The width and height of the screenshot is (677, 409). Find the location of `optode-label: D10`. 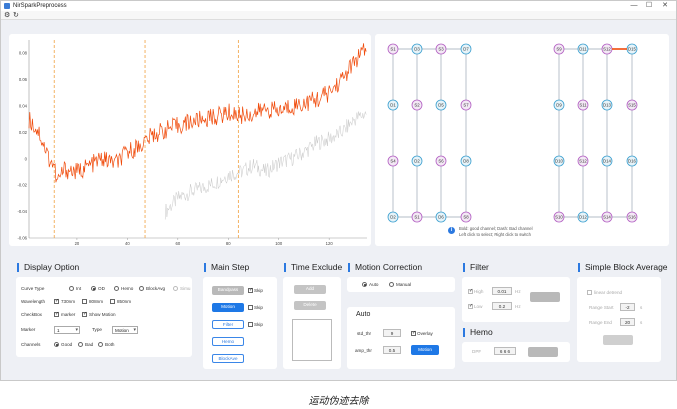

optode-label: D10 is located at coordinates (559, 161).